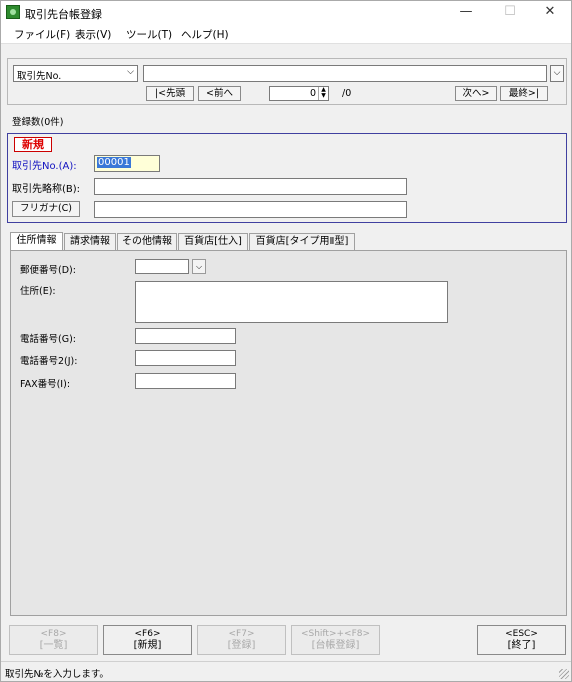 The width and height of the screenshot is (572, 682). I want to click on fax-input, so click(185, 381).